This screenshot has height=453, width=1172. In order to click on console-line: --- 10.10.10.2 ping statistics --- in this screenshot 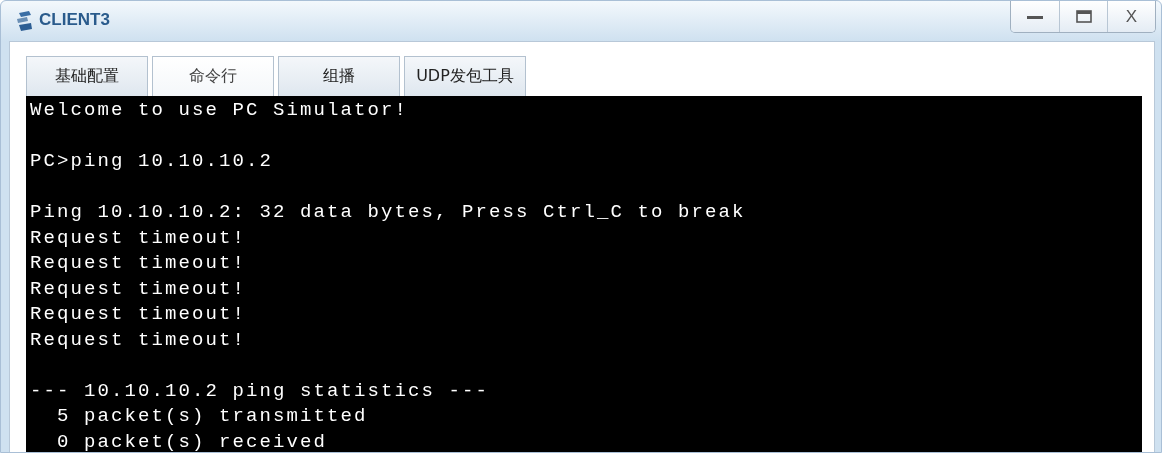, I will do `click(260, 391)`.